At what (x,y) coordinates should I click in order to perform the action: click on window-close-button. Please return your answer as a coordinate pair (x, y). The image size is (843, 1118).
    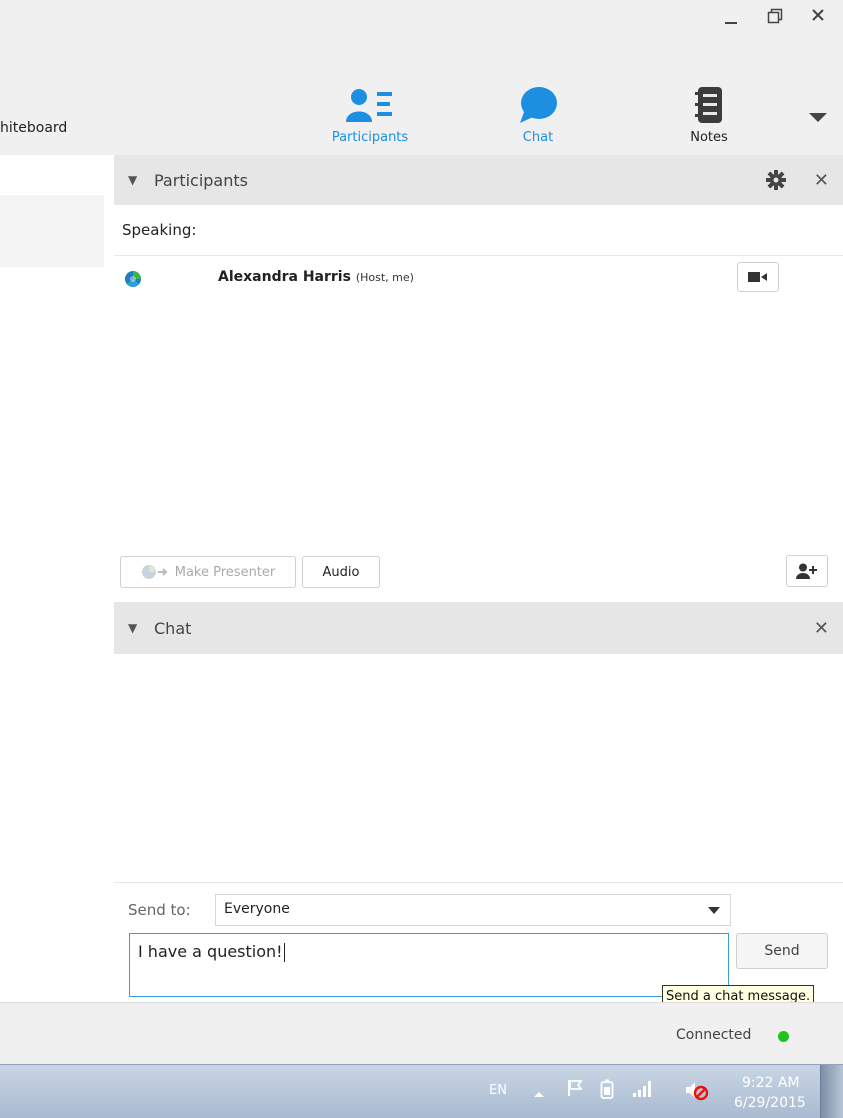
    Looking at the image, I should click on (818, 15).